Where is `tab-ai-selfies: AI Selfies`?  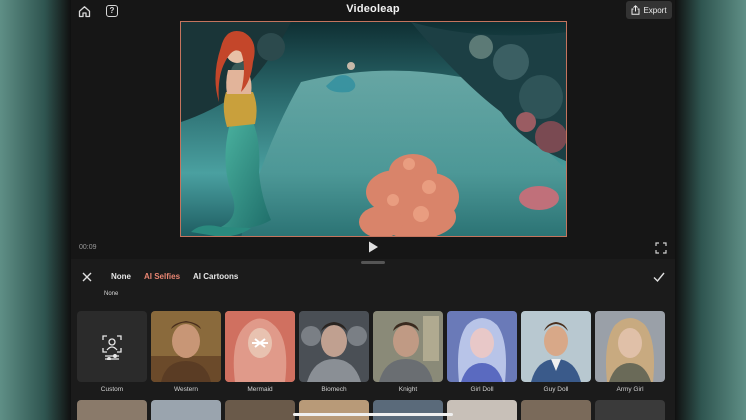 tab-ai-selfies: AI Selfies is located at coordinates (162, 276).